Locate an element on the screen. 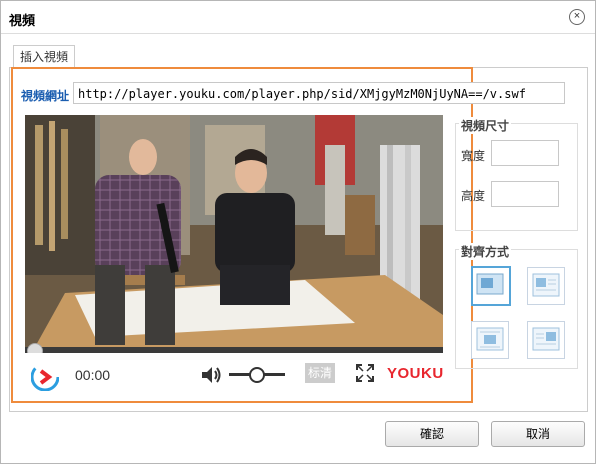  height-input is located at coordinates (525, 194).